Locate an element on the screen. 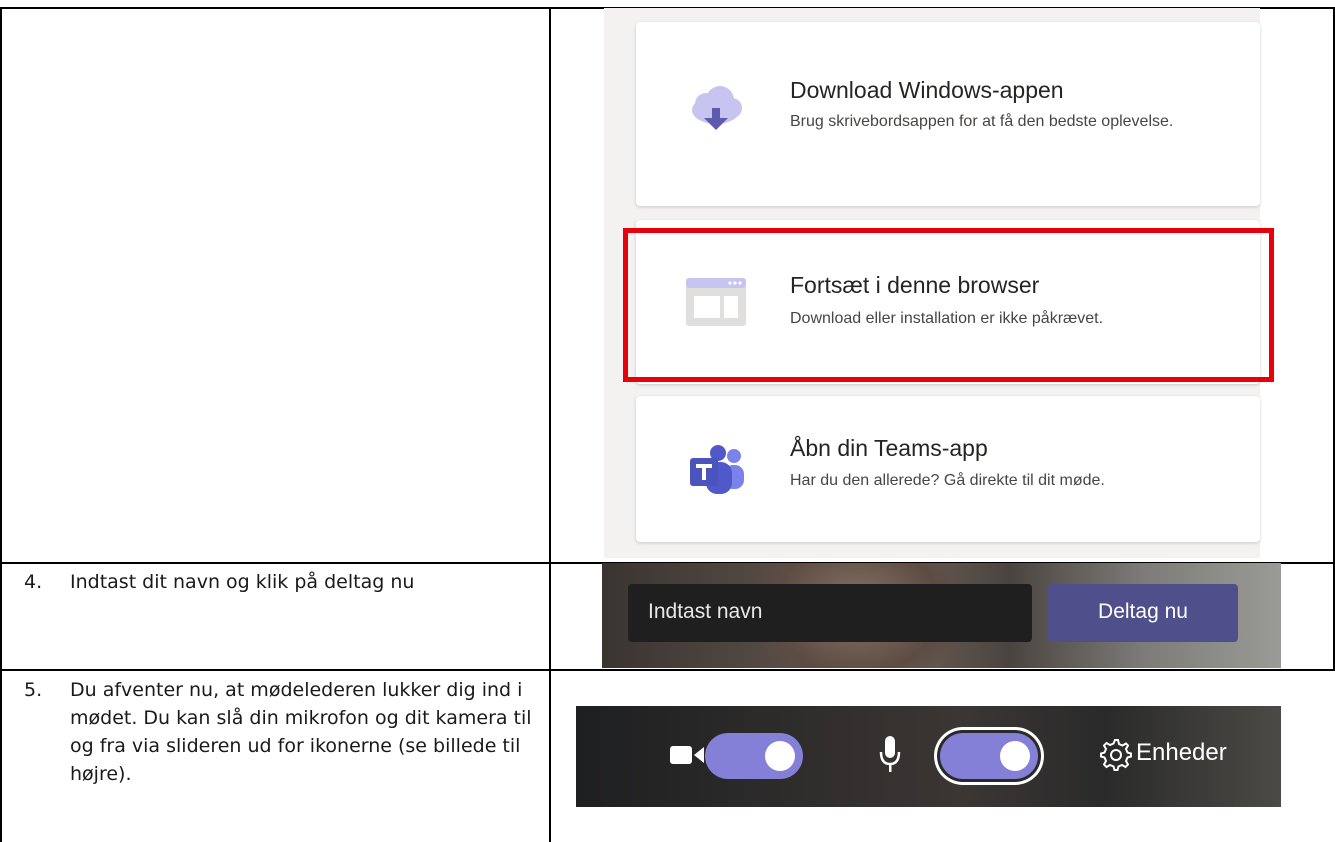 This screenshot has width=1335, height=842. join-now-button: Deltag nu is located at coordinates (1143, 613).